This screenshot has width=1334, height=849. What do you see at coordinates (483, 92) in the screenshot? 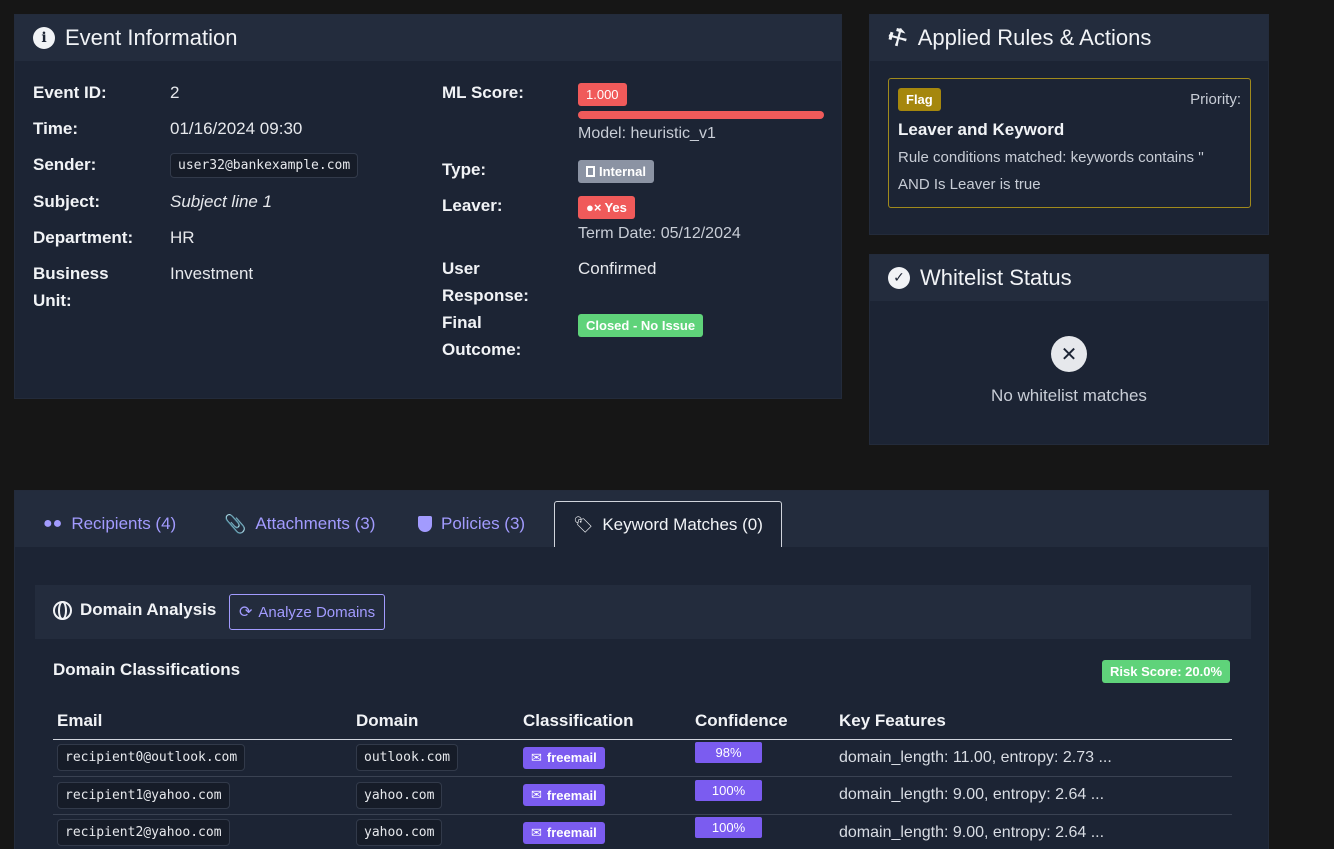
I see `ml-score-label: ML Score:` at bounding box center [483, 92].